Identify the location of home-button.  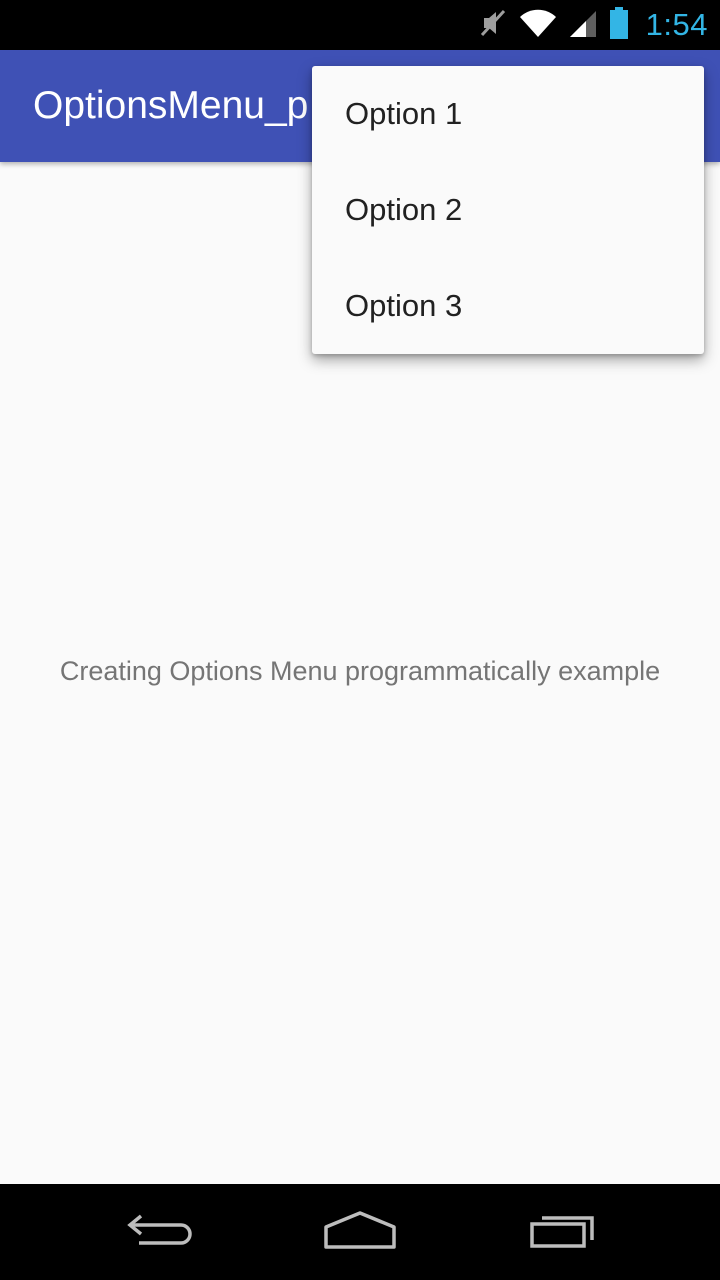
(360, 1232).